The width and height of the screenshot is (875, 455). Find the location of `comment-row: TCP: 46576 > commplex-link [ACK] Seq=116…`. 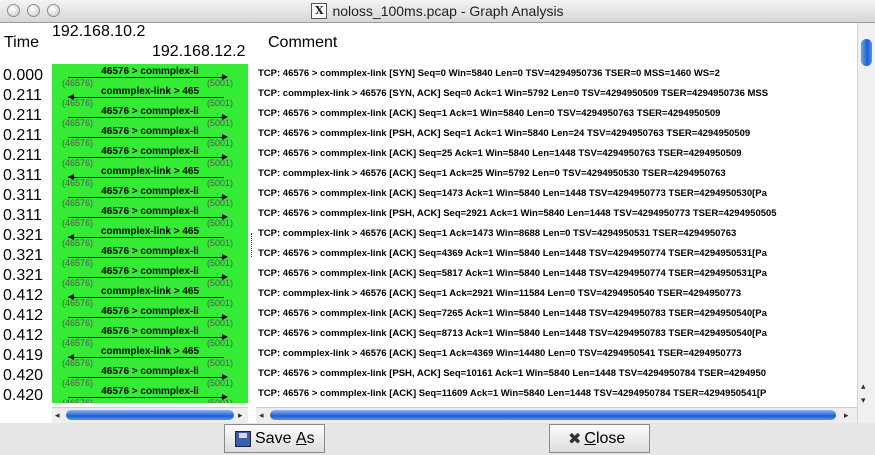

comment-row: TCP: 46576 > commplex-link [ACK] Seq=116… is located at coordinates (512, 393).